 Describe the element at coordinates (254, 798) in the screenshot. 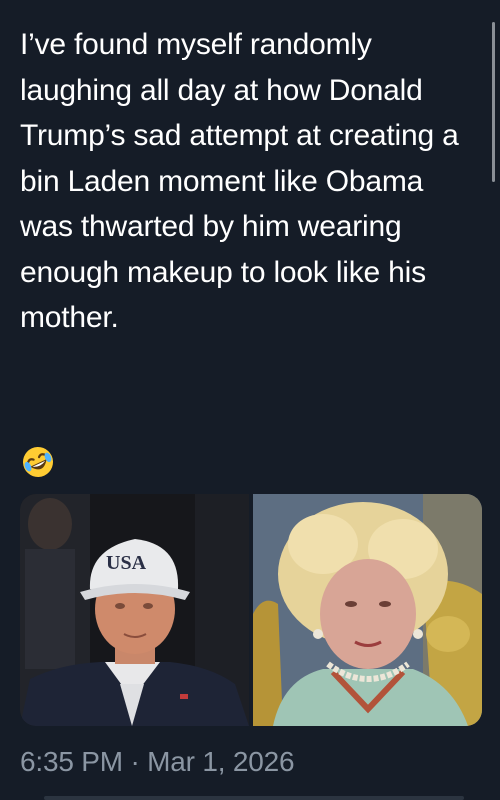

I see `bottom-divider` at that location.